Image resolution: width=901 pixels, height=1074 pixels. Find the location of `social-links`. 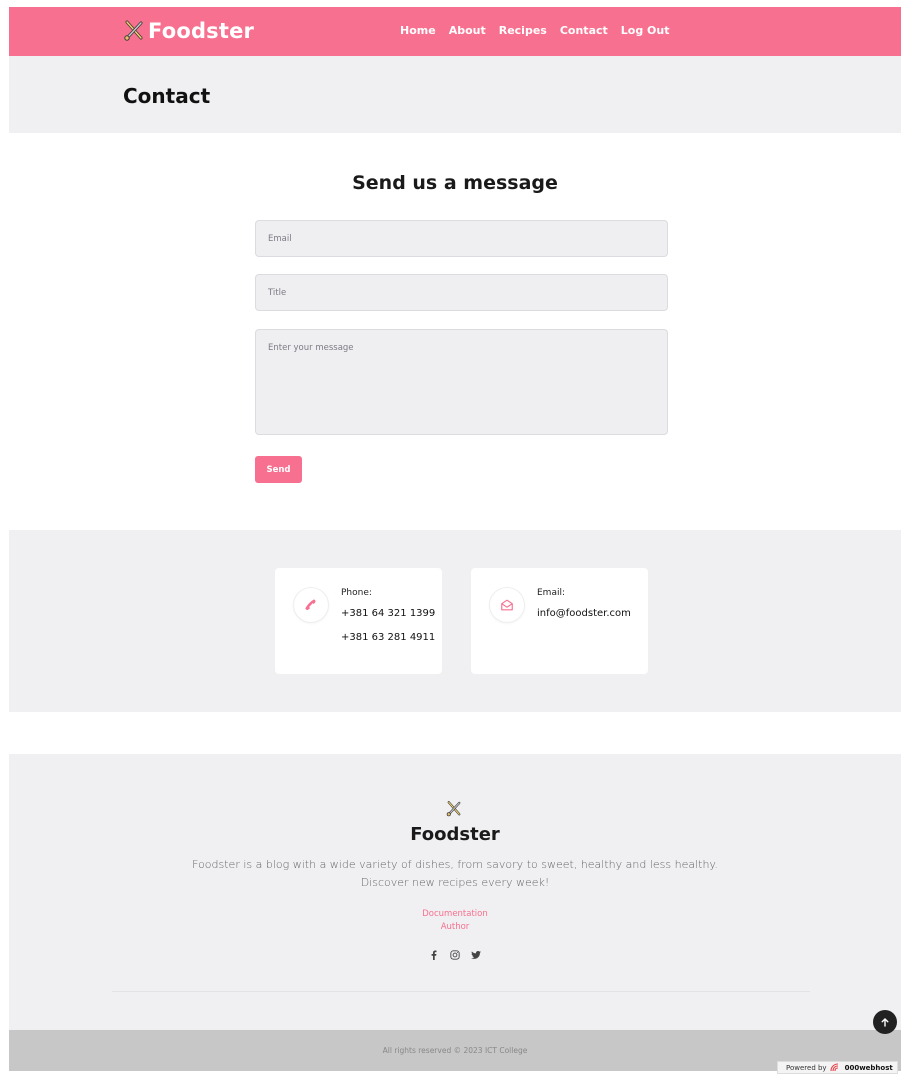

social-links is located at coordinates (455, 955).